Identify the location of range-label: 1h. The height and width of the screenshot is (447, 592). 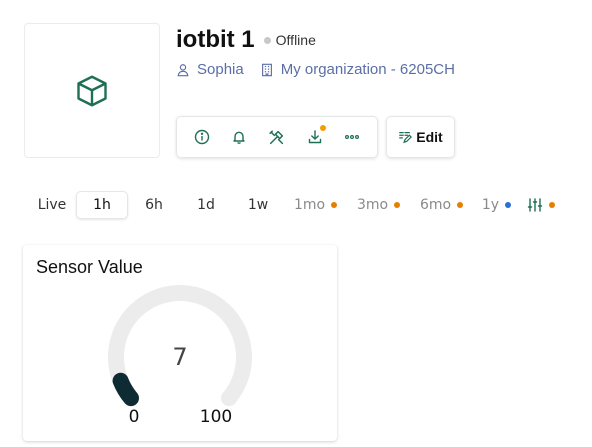
(102, 205).